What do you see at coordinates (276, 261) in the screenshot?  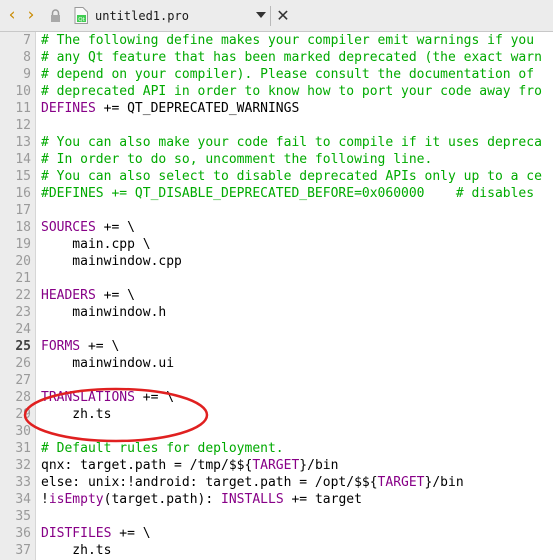 I see `code-line: 20 mainwindow.cpp` at bounding box center [276, 261].